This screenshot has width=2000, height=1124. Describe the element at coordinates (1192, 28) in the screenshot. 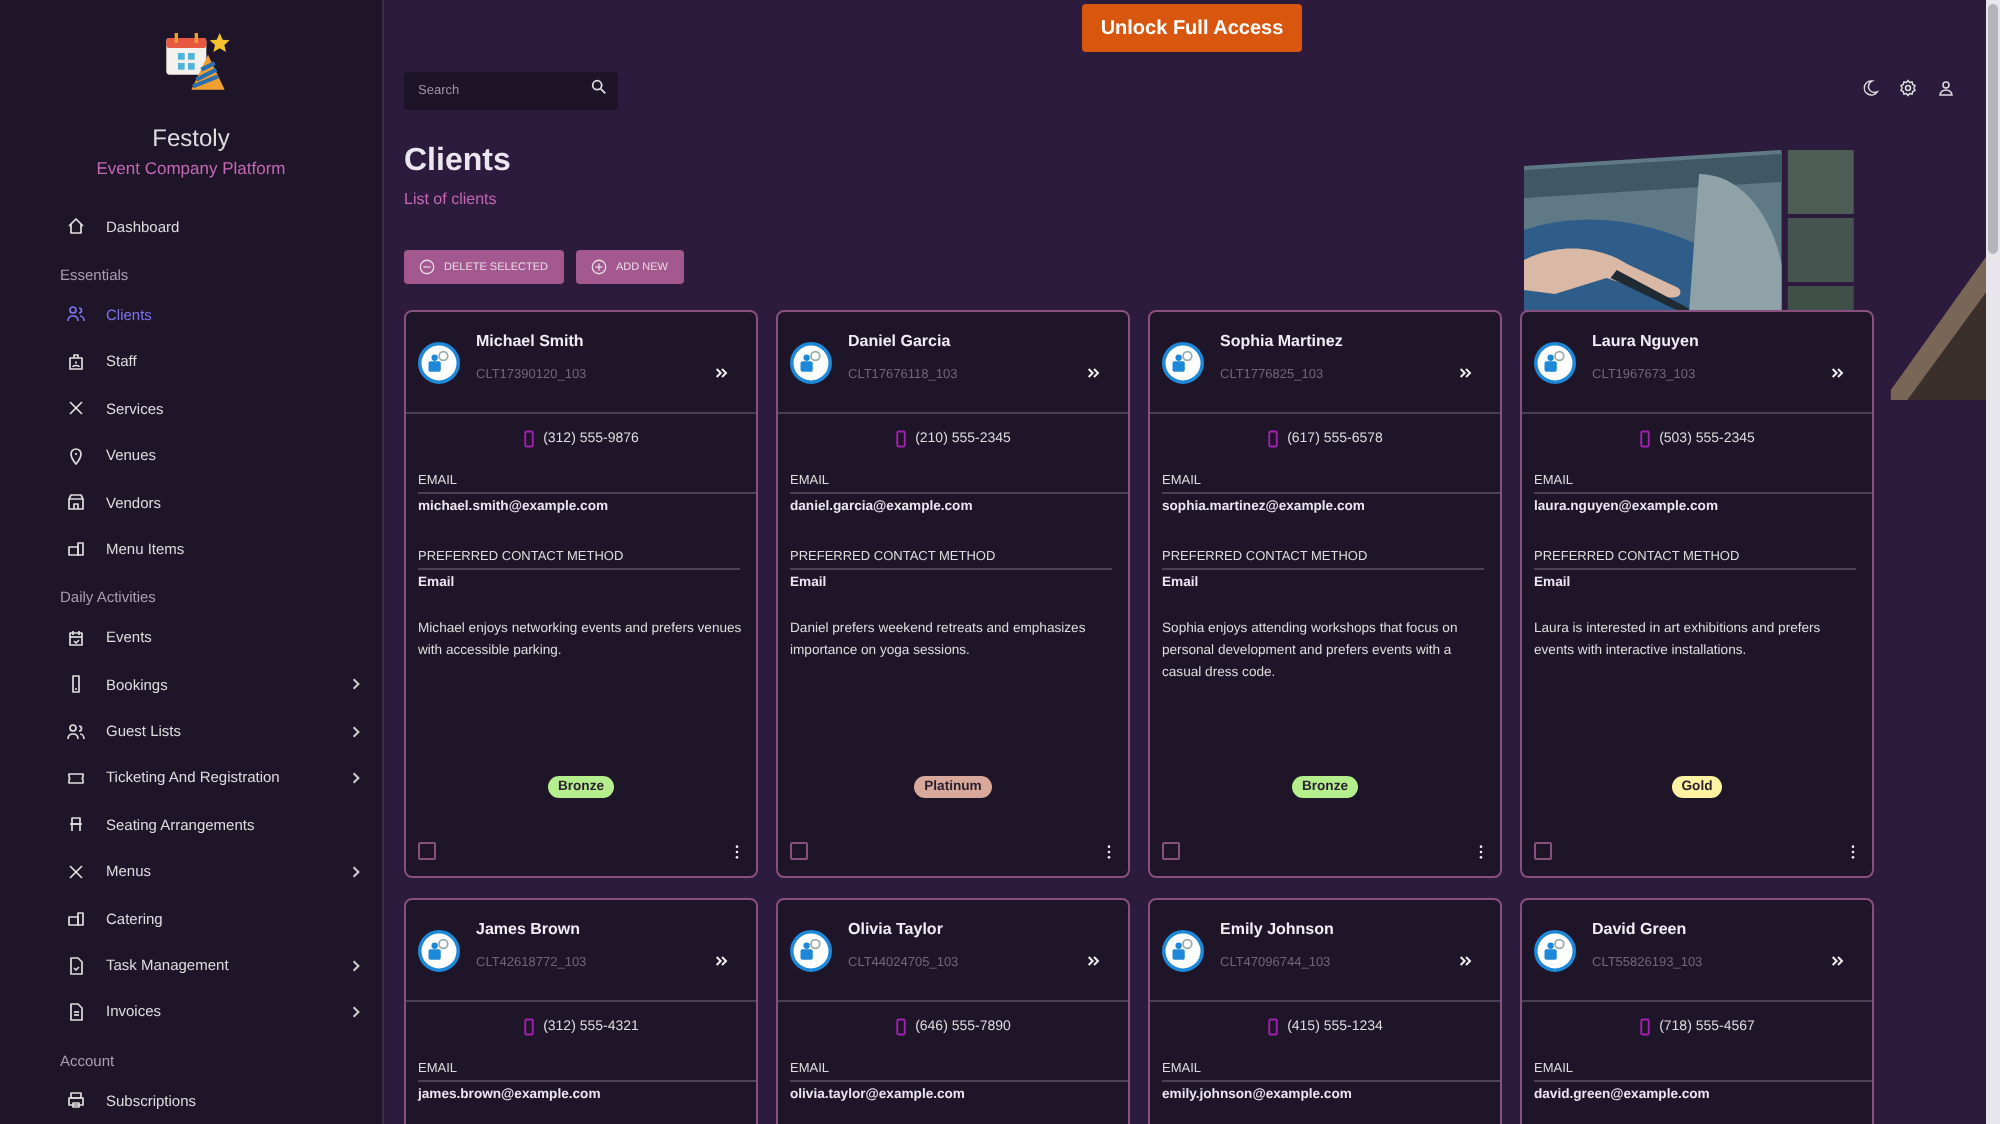

I see `unlock-button: Unlock Full Access` at that location.